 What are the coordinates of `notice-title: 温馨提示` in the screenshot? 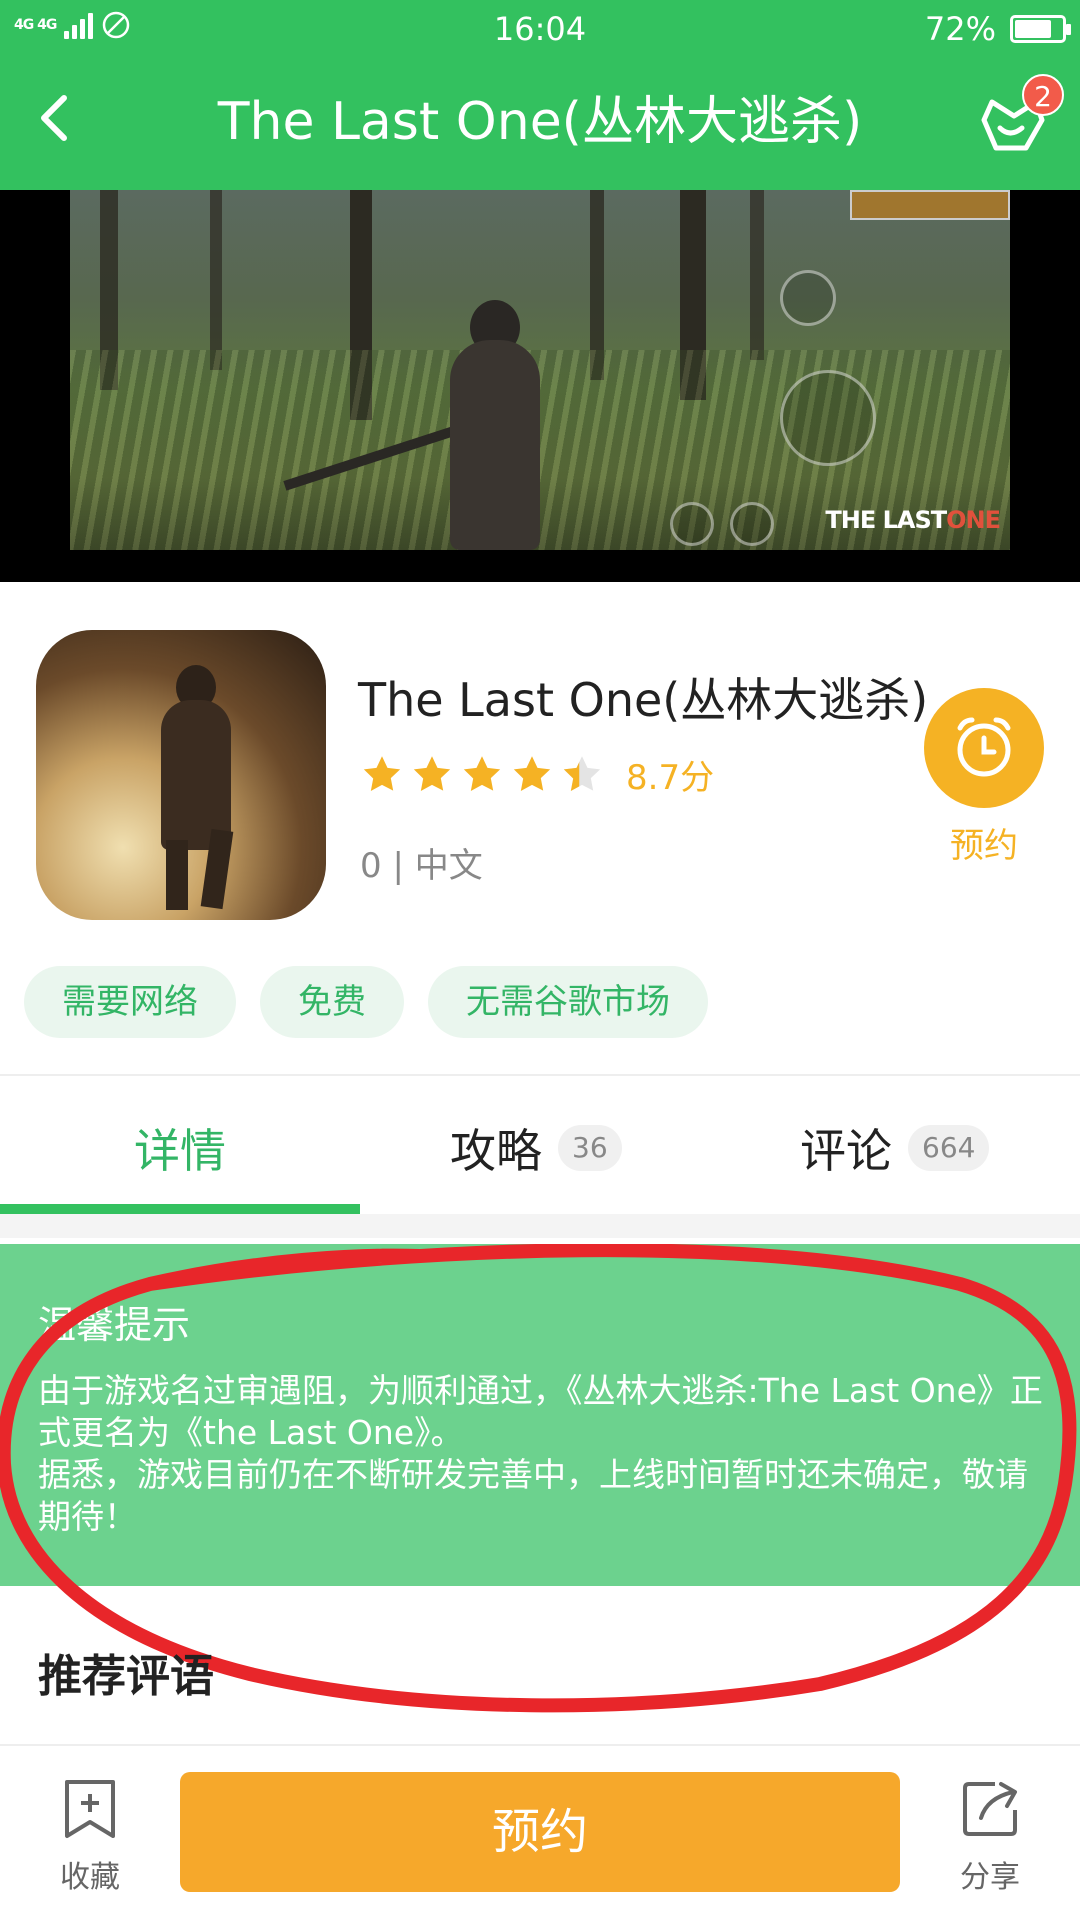 It's located at (114, 1325).